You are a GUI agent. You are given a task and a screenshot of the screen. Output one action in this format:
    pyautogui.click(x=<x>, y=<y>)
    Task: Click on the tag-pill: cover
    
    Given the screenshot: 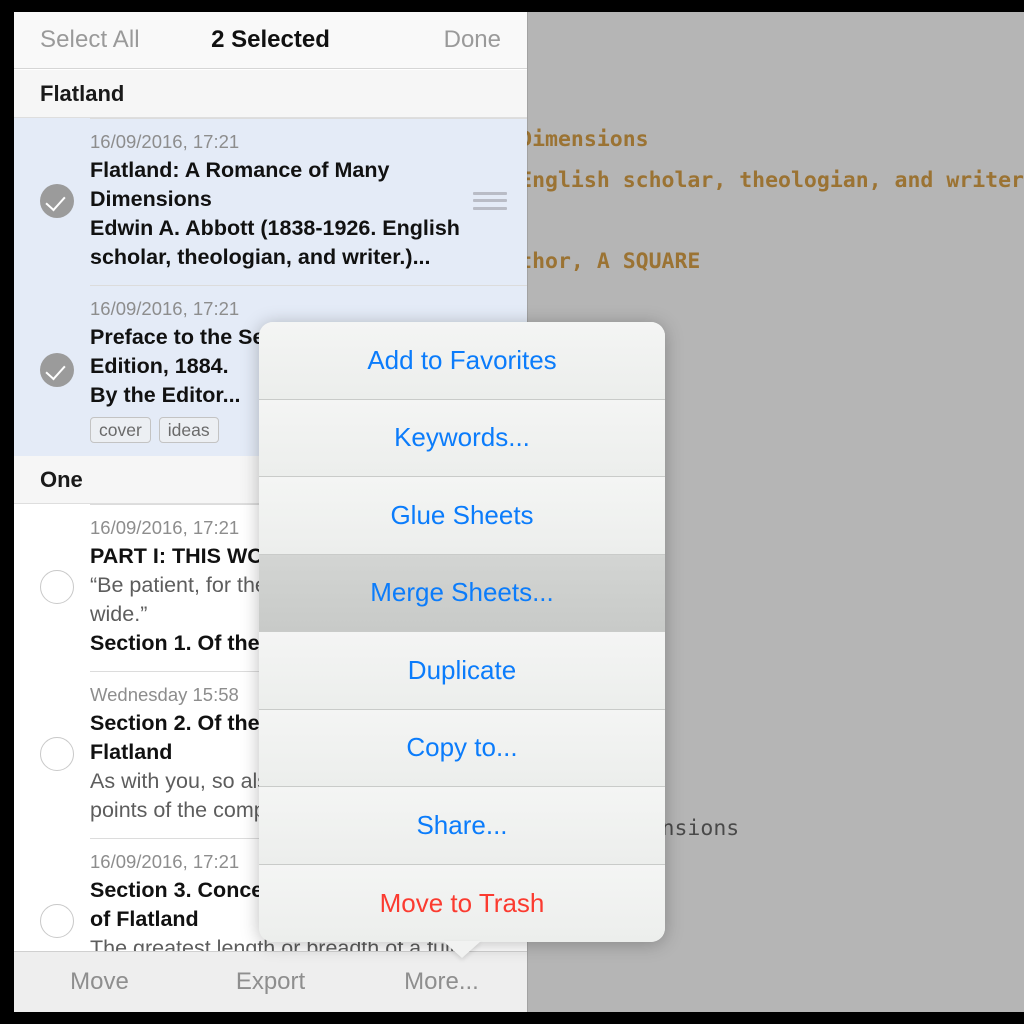 What is the action you would take?
    pyautogui.click(x=120, y=430)
    